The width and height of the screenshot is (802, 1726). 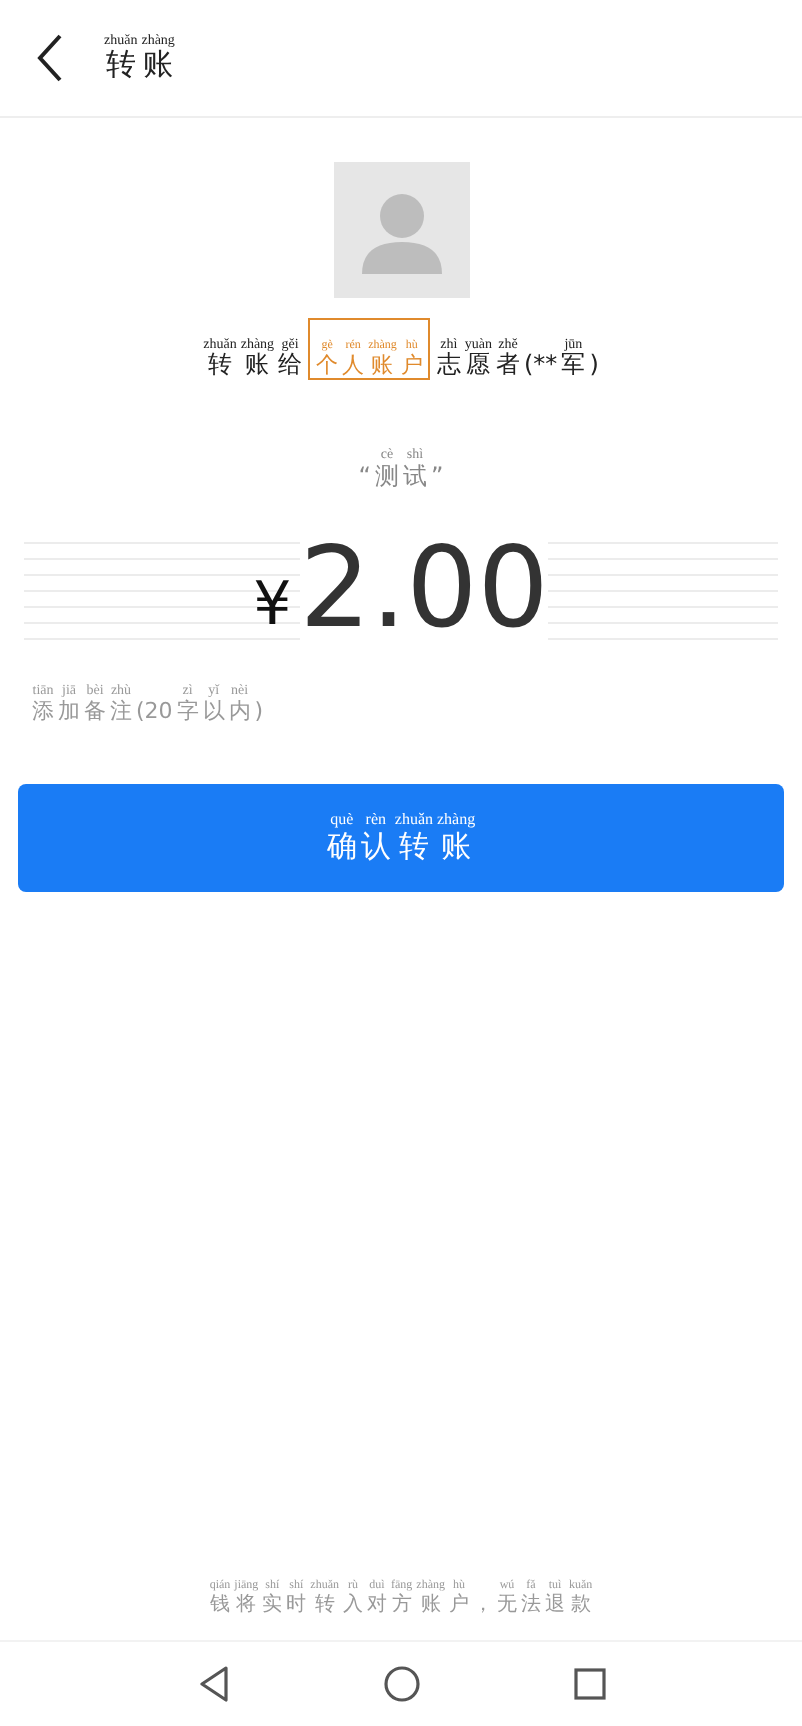 What do you see at coordinates (401, 230) in the screenshot?
I see `avatar-icon` at bounding box center [401, 230].